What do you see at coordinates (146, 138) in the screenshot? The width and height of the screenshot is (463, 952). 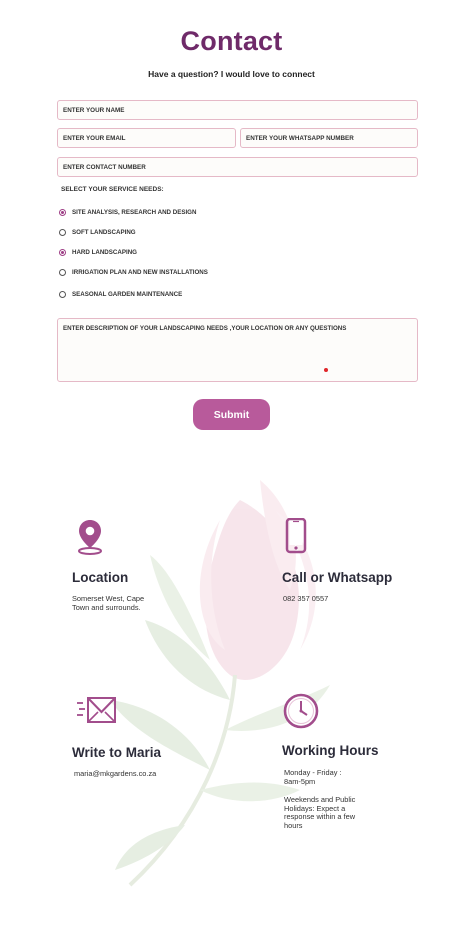 I see `email-input: ENTER YOUR EMAIL` at bounding box center [146, 138].